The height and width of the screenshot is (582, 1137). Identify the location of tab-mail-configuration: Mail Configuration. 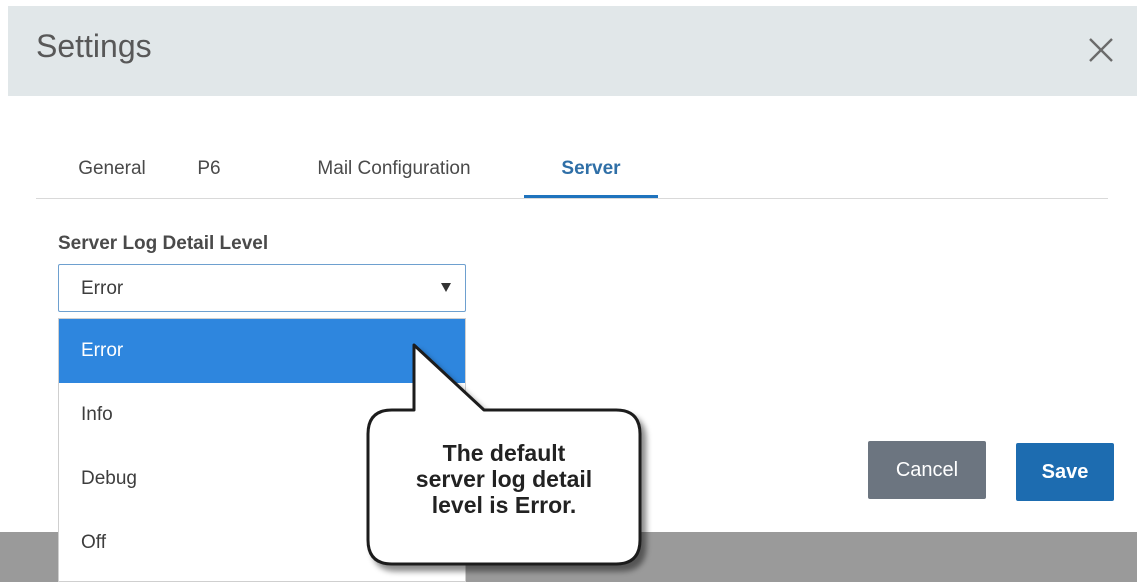
(394, 176).